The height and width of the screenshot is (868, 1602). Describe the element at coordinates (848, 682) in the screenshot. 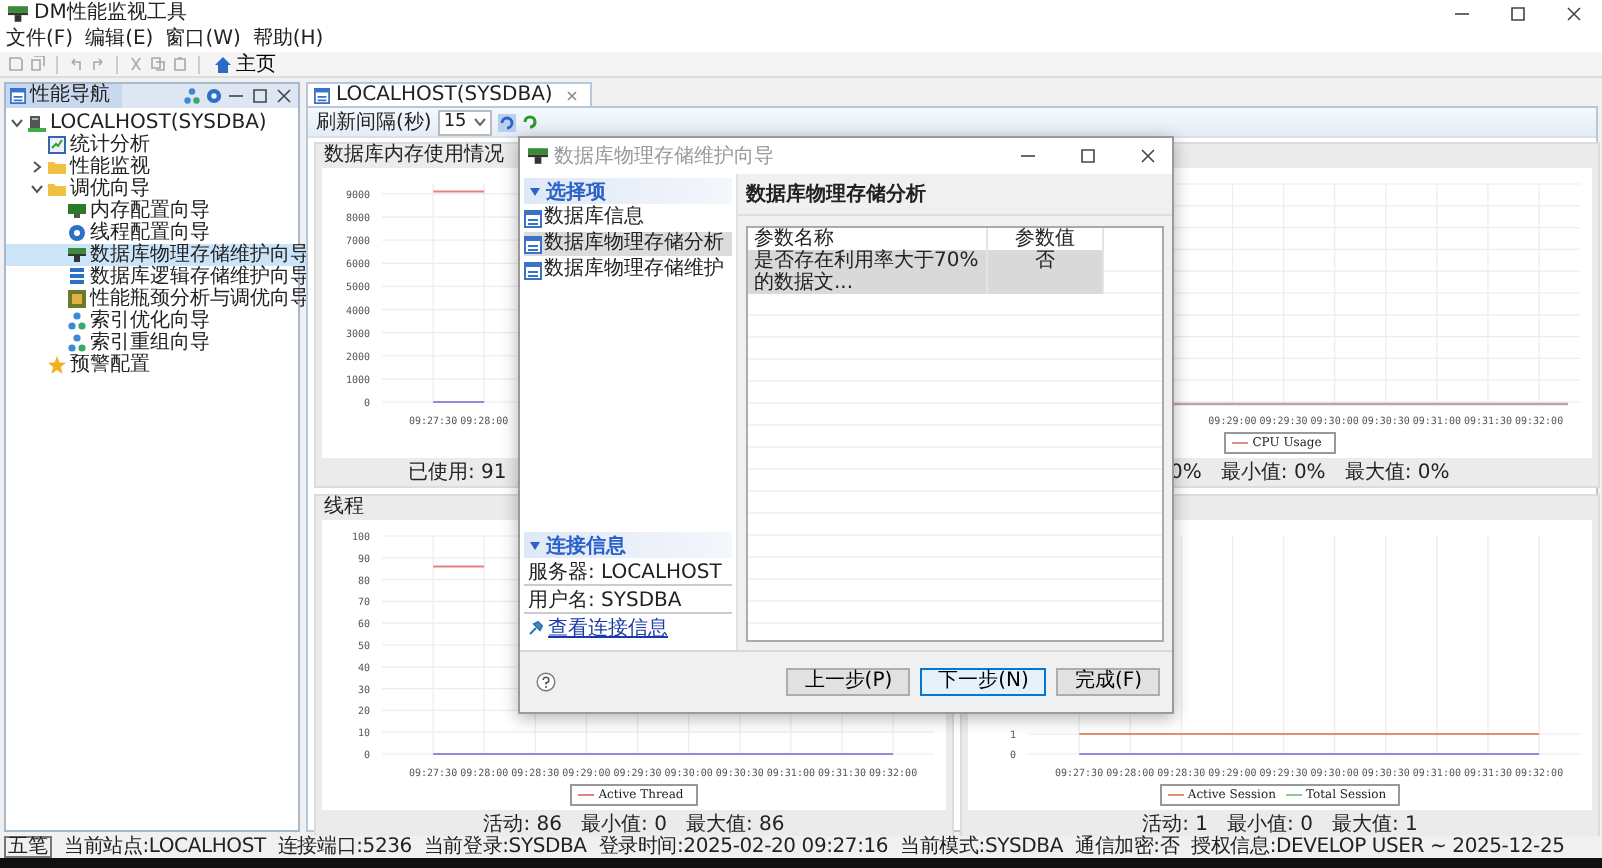

I see `wizard-button: 上一步(P)` at that location.